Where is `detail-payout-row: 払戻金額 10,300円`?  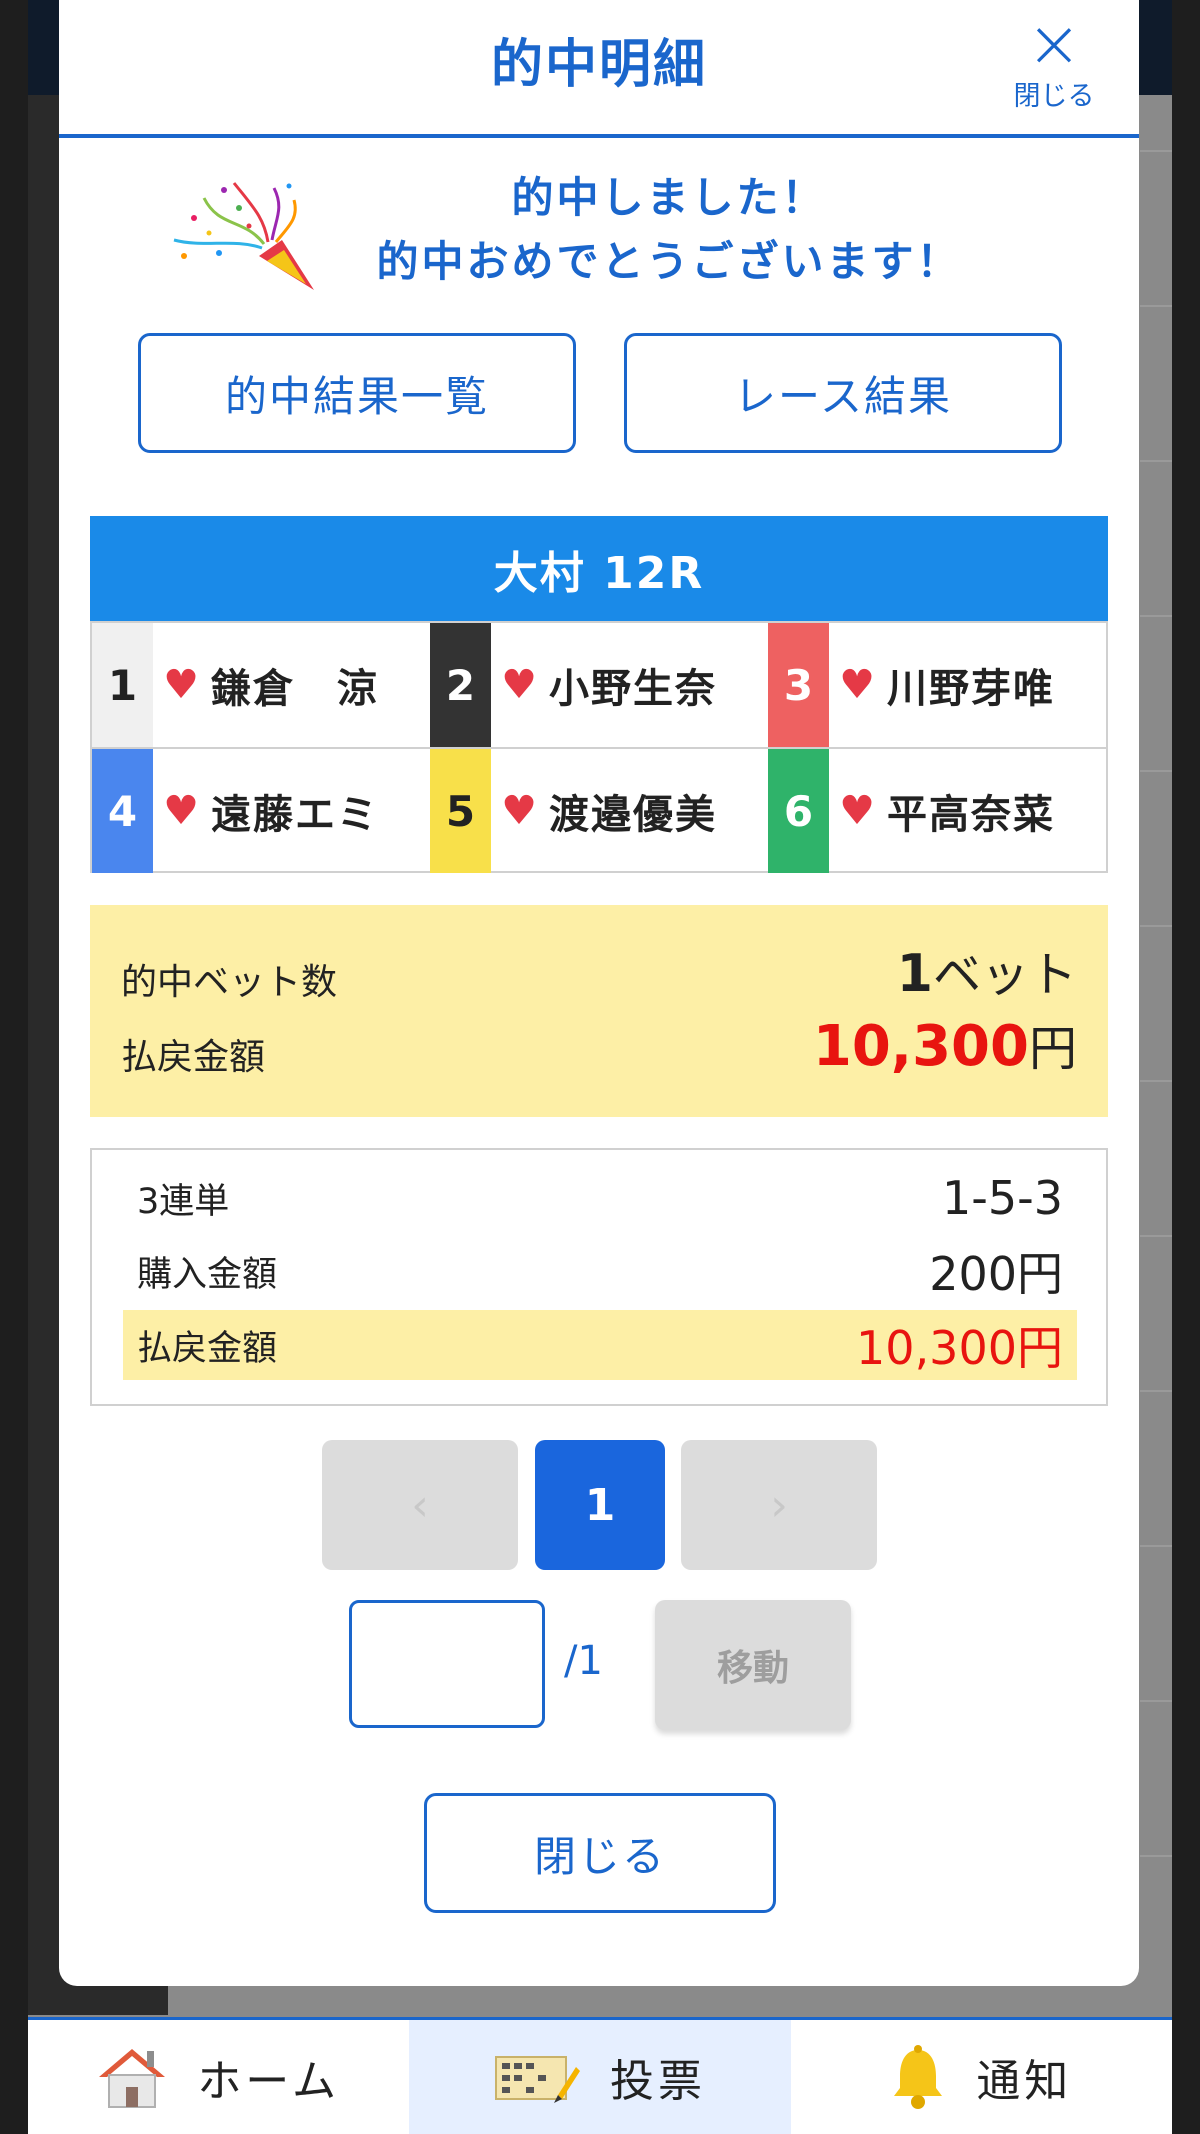 detail-payout-row: 払戻金額 10,300円 is located at coordinates (600, 1345).